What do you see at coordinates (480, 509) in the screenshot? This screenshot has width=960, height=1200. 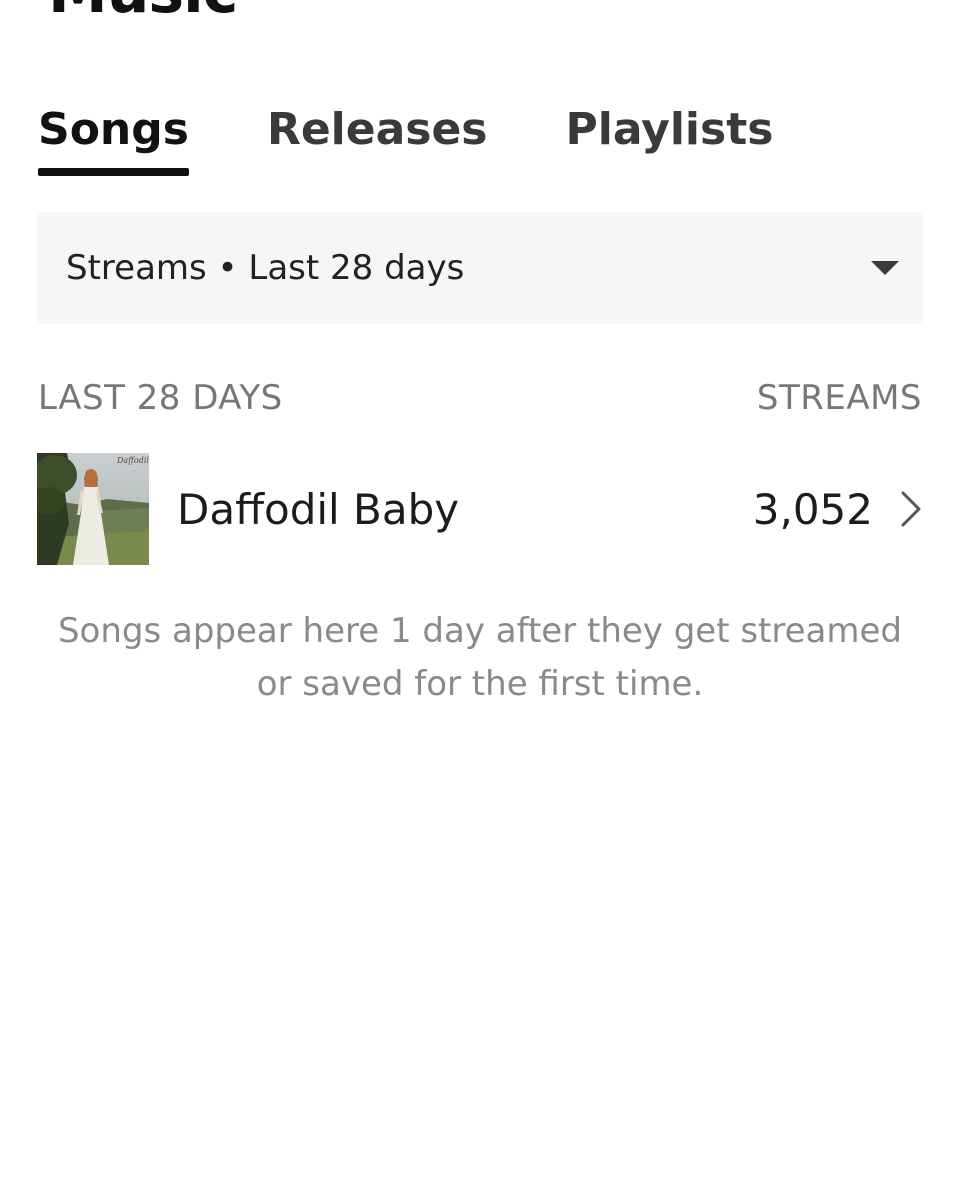 I see `song-row: Daffodil Baby Daffodil Baby 3,052` at bounding box center [480, 509].